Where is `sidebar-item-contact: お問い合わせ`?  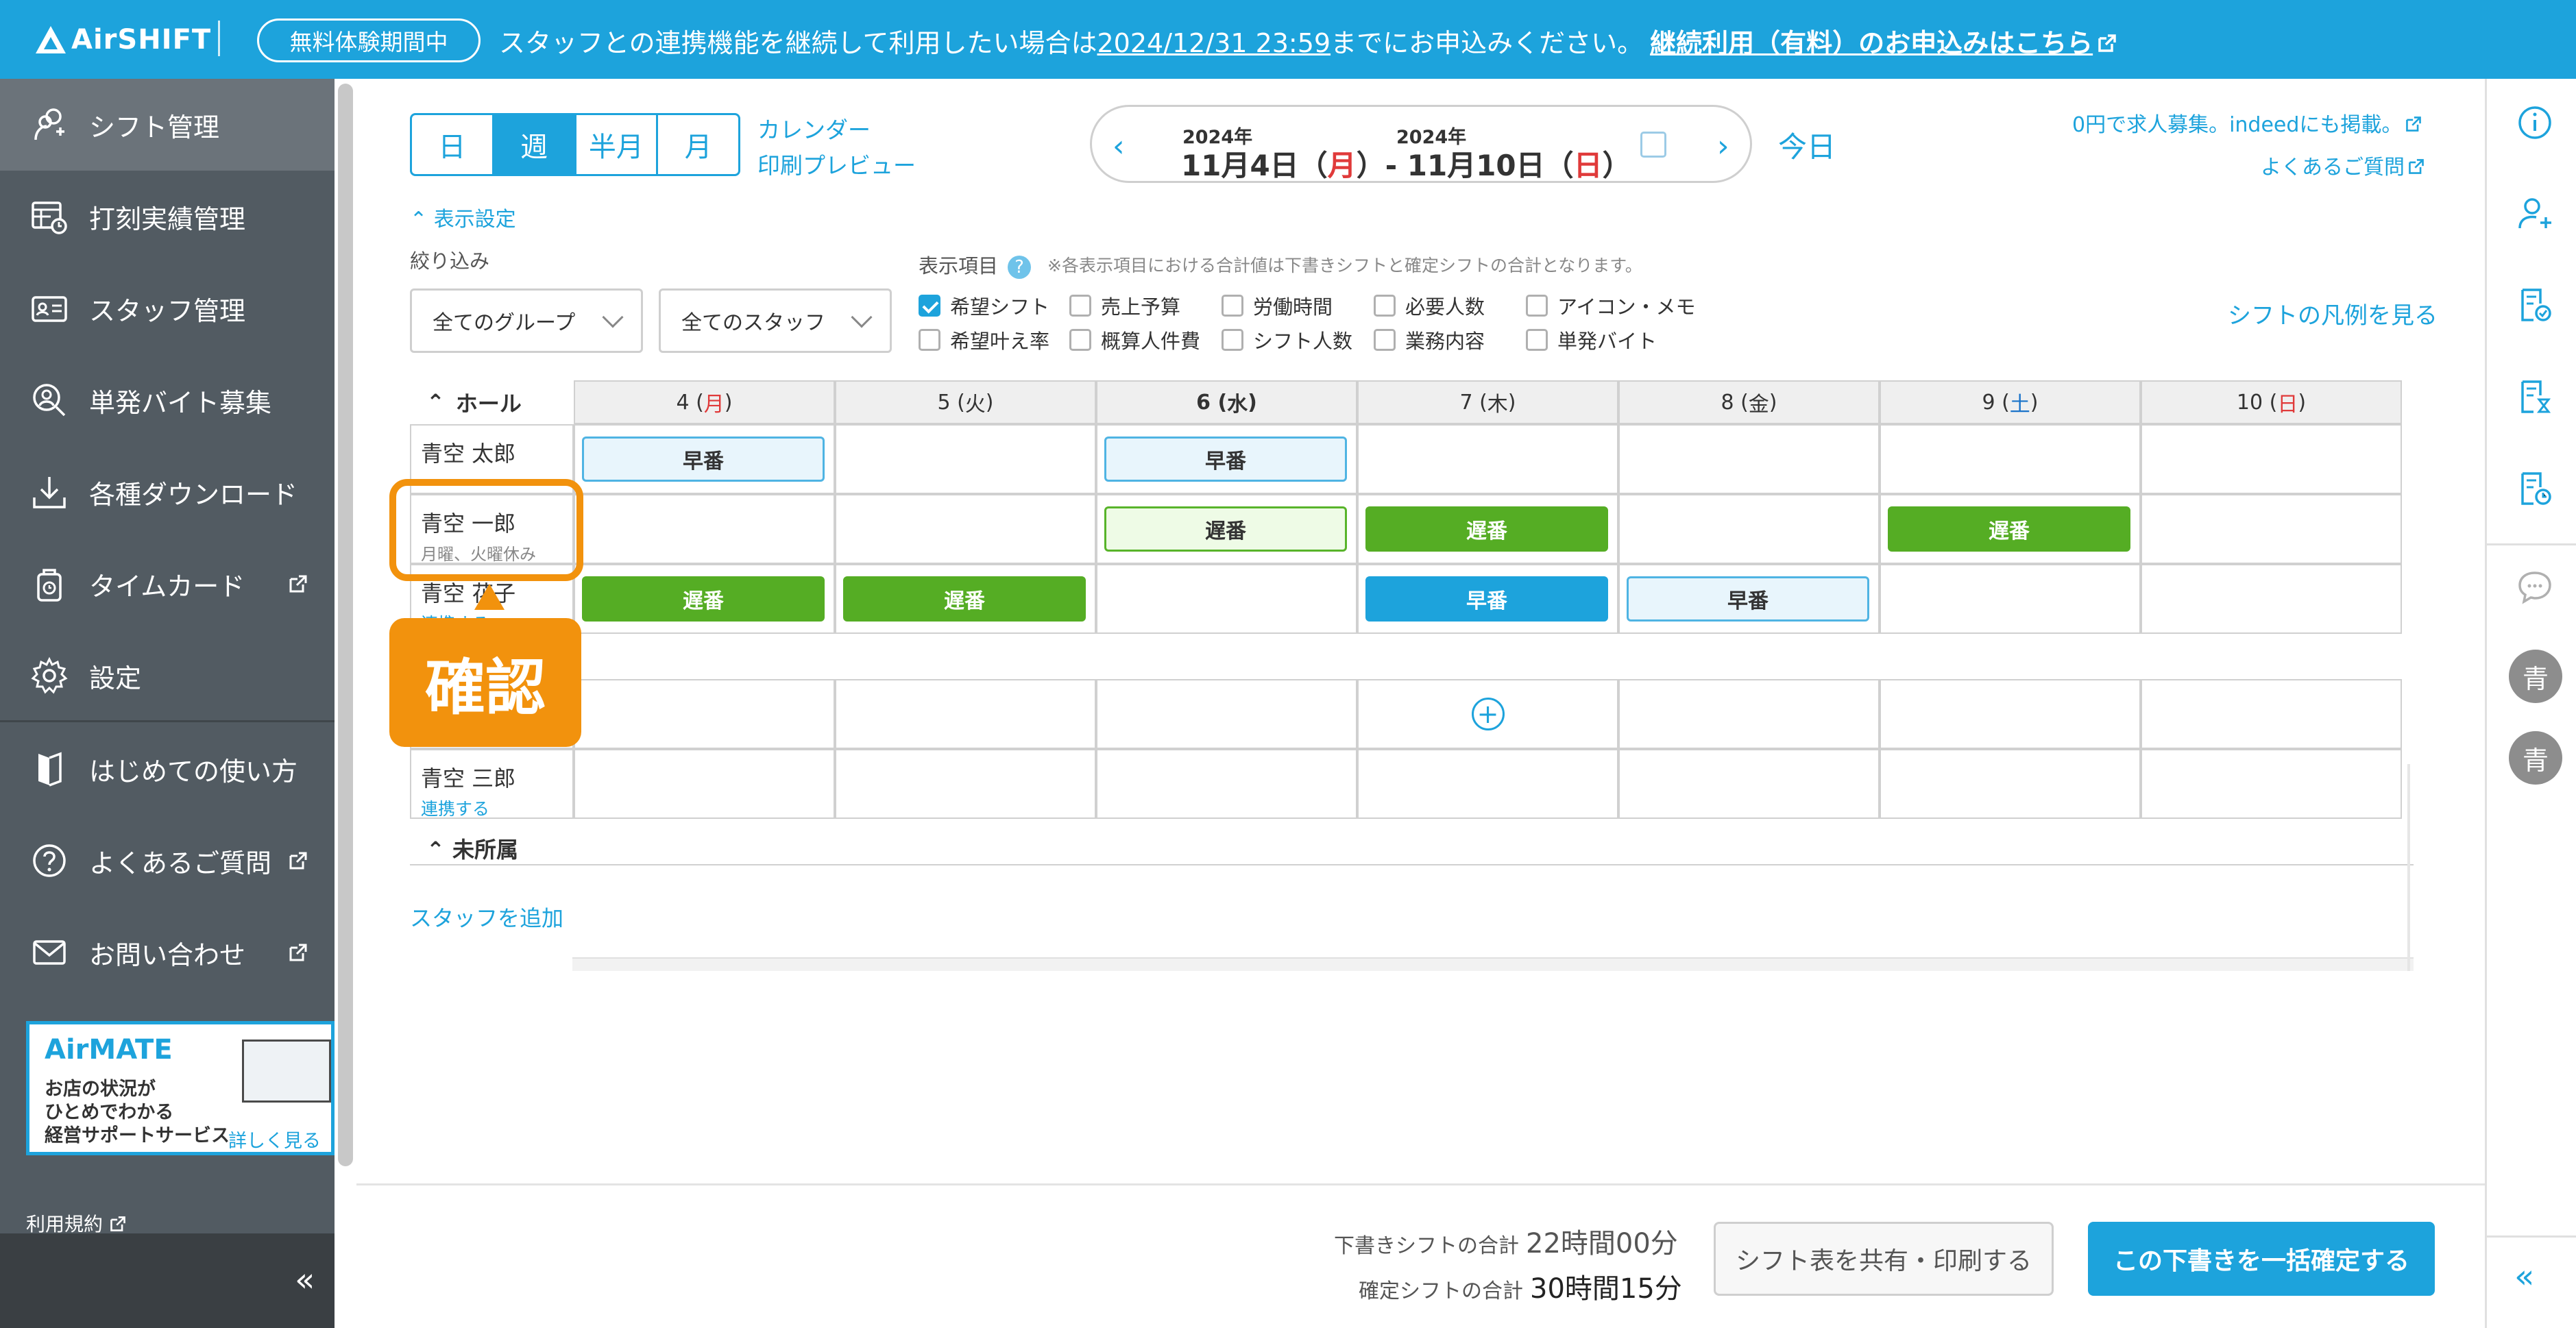
sidebar-item-contact: お問い合わせ is located at coordinates (167, 952).